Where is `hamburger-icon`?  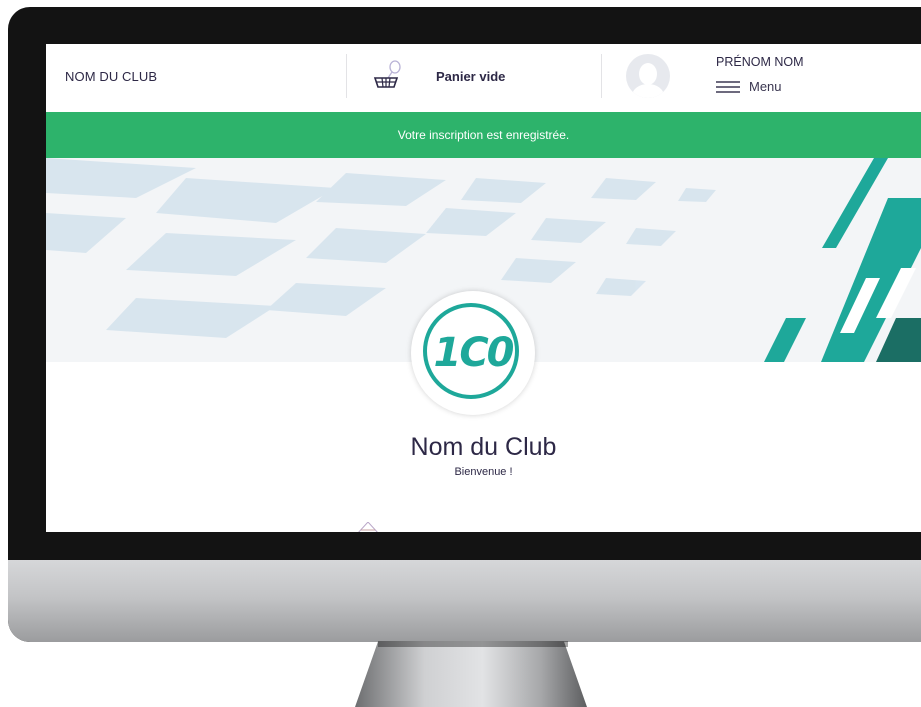
hamburger-icon is located at coordinates (728, 87).